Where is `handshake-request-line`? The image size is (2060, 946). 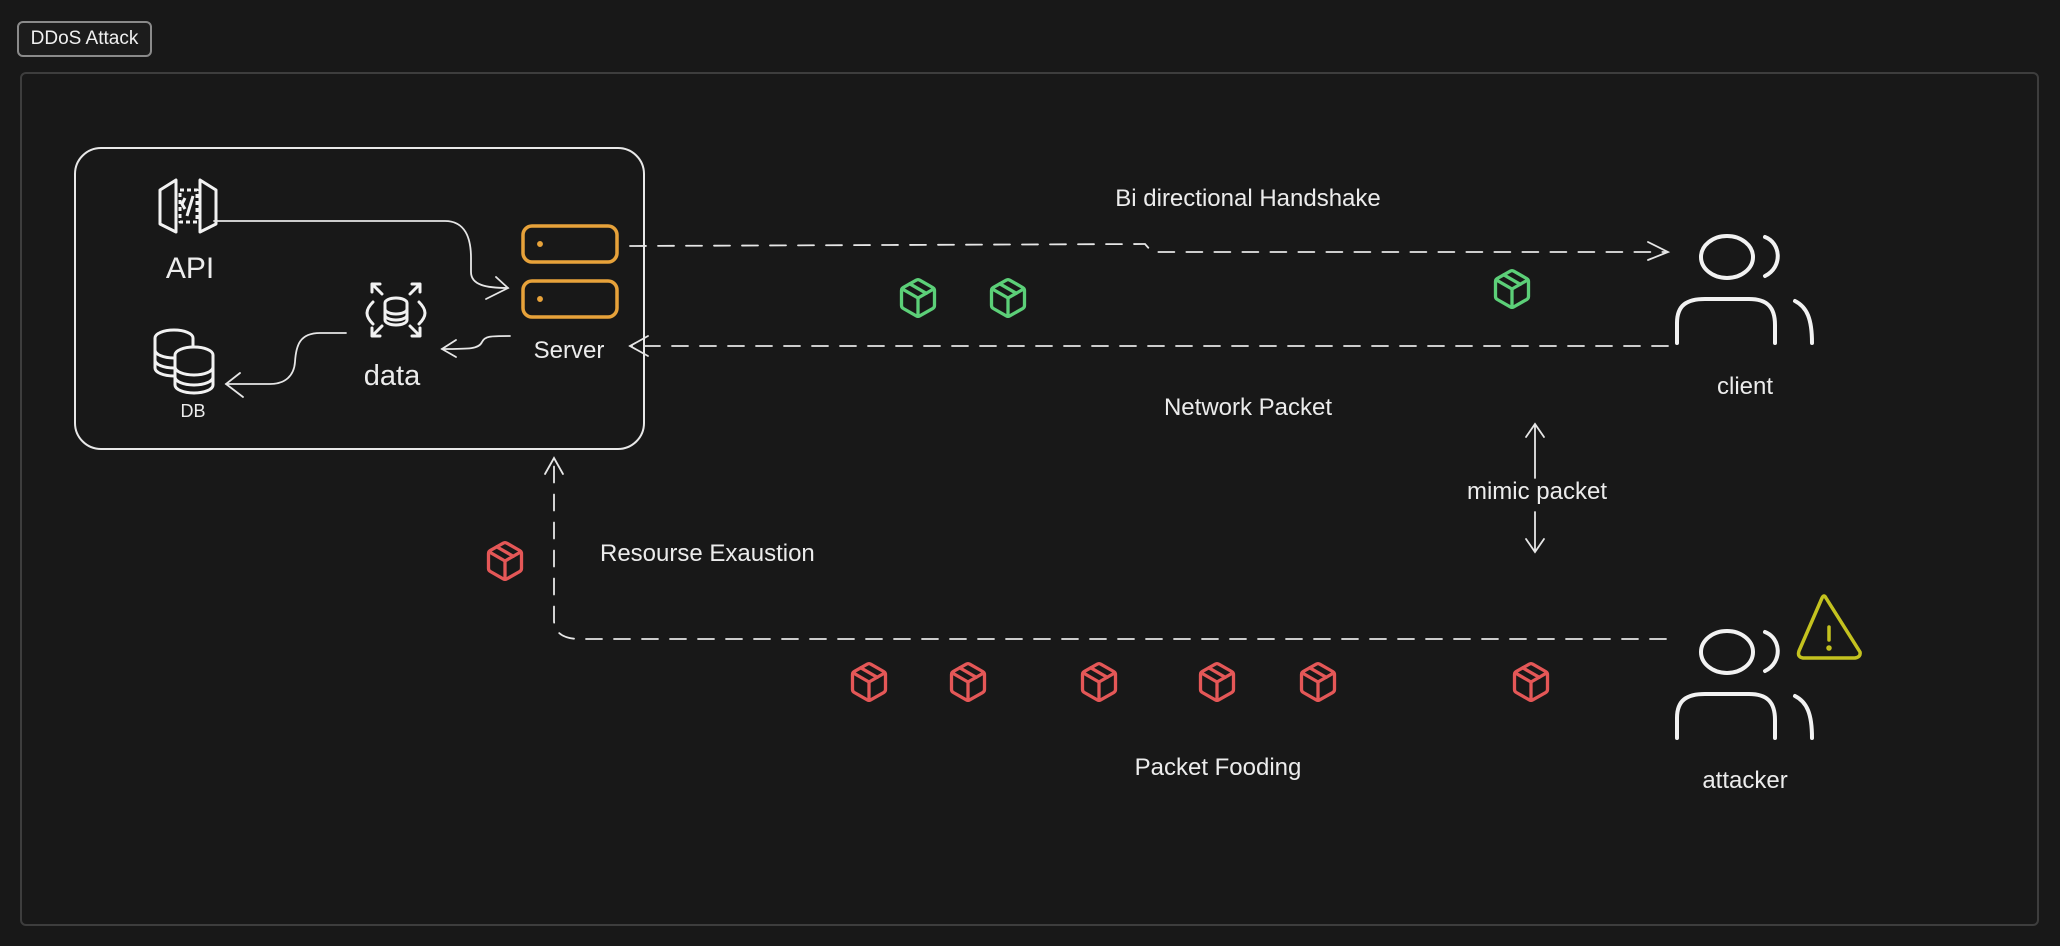 handshake-request-line is located at coordinates (1148, 248).